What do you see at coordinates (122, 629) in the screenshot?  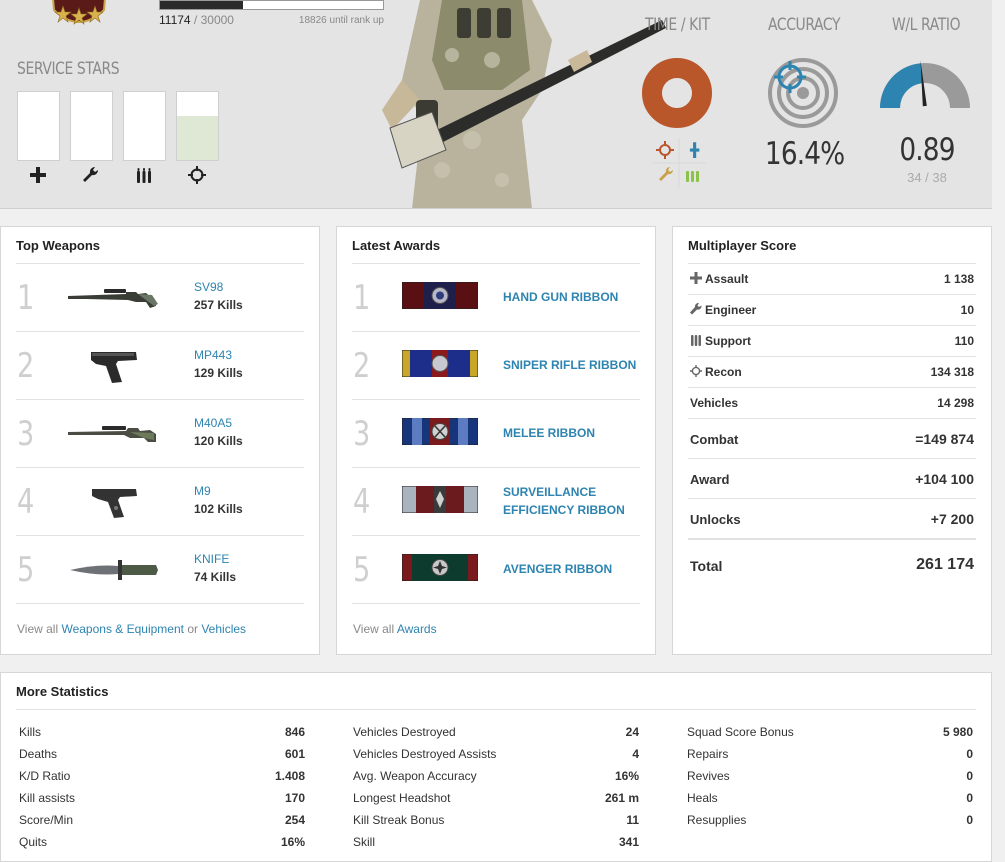 I see `weapons-equipment-link: Weapons & Equipment` at bounding box center [122, 629].